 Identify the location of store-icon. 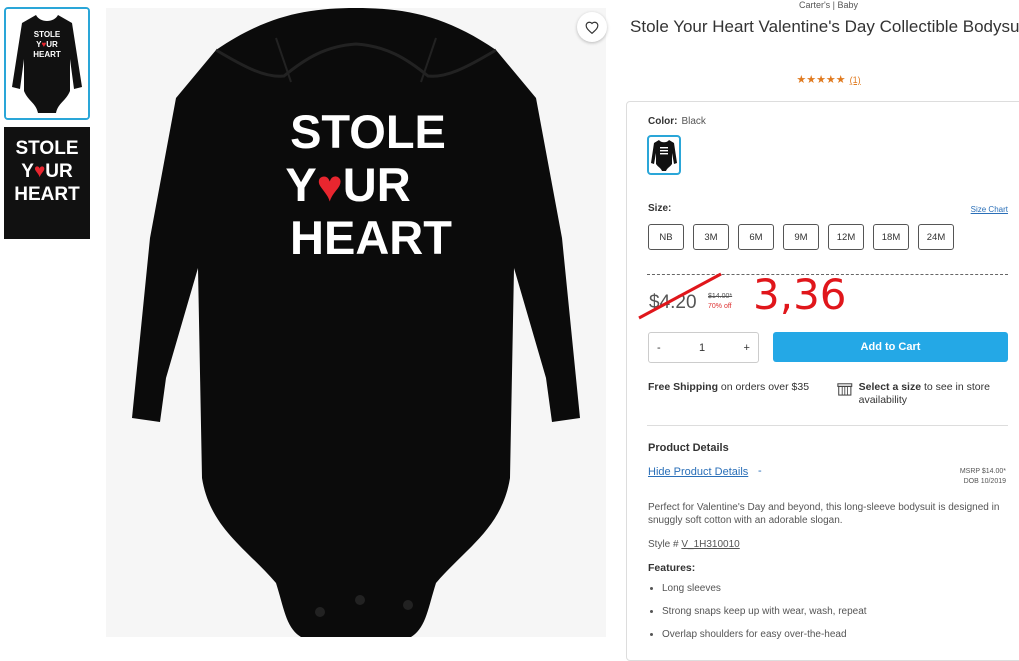
(845, 389).